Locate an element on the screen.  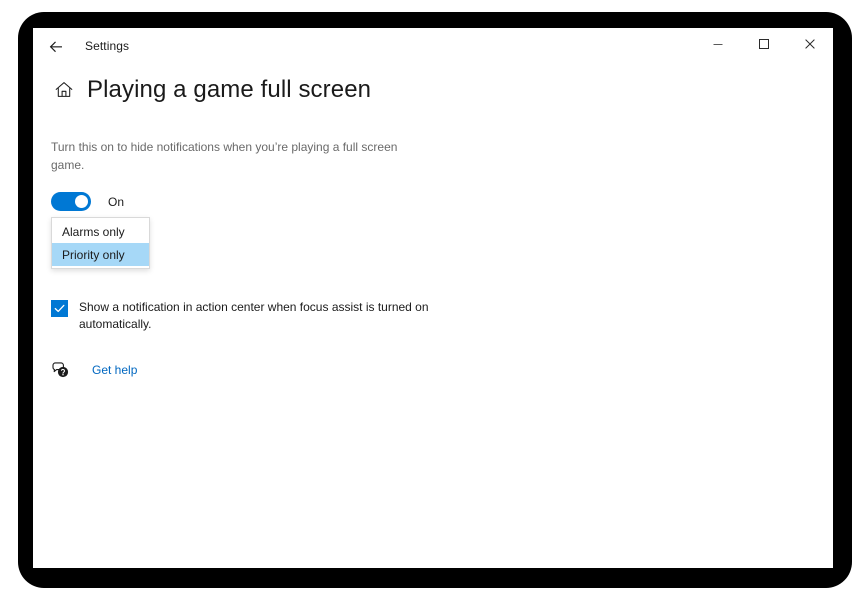
minimize-button is located at coordinates (718, 44).